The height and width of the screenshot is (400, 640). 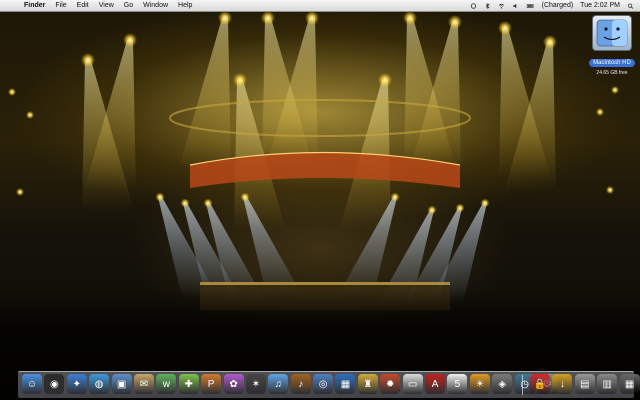 What do you see at coordinates (211, 384) in the screenshot?
I see `p-app-icon: P` at bounding box center [211, 384].